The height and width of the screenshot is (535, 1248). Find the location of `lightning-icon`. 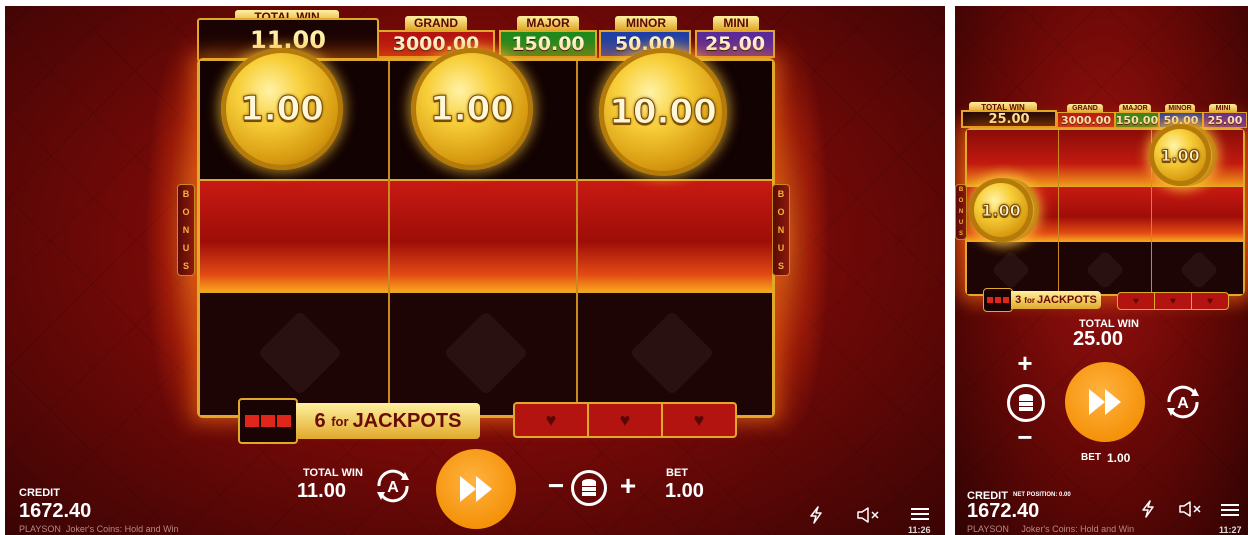

lightning-icon is located at coordinates (816, 515).